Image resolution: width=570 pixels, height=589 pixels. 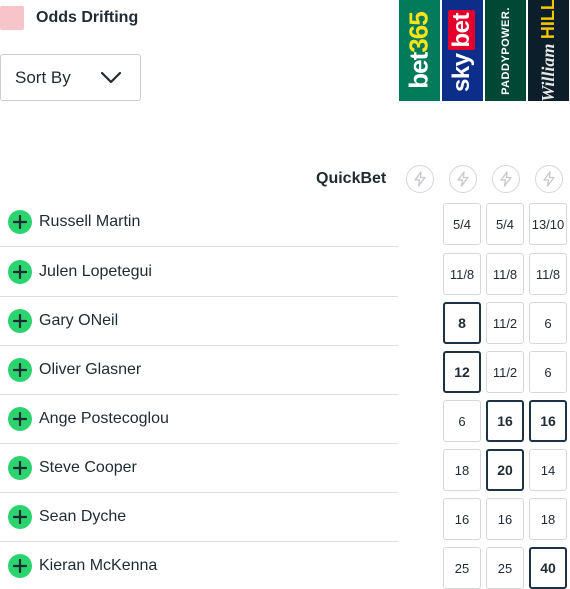 I want to click on sort-by-dropdown: Sort By, so click(x=70, y=77).